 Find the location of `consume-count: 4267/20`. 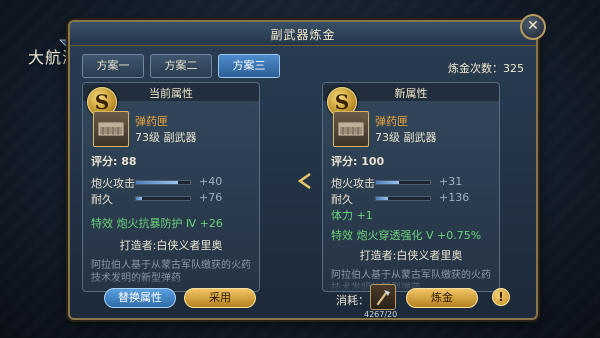

consume-count: 4267/20 is located at coordinates (381, 314).